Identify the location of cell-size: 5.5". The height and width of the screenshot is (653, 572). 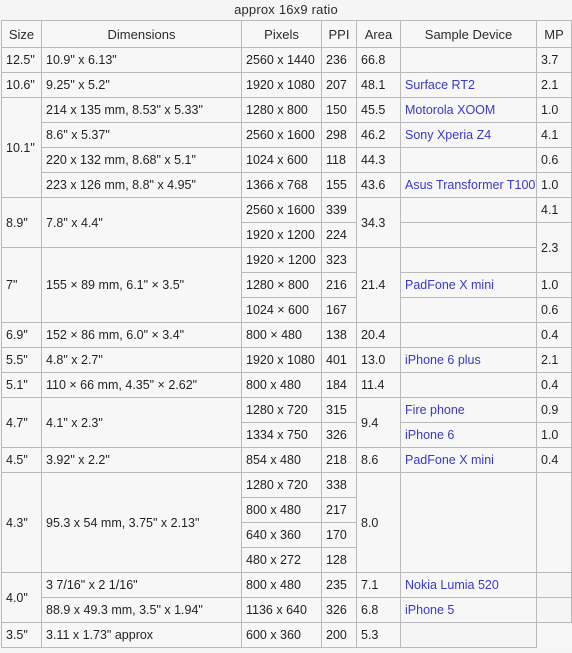
(21, 360).